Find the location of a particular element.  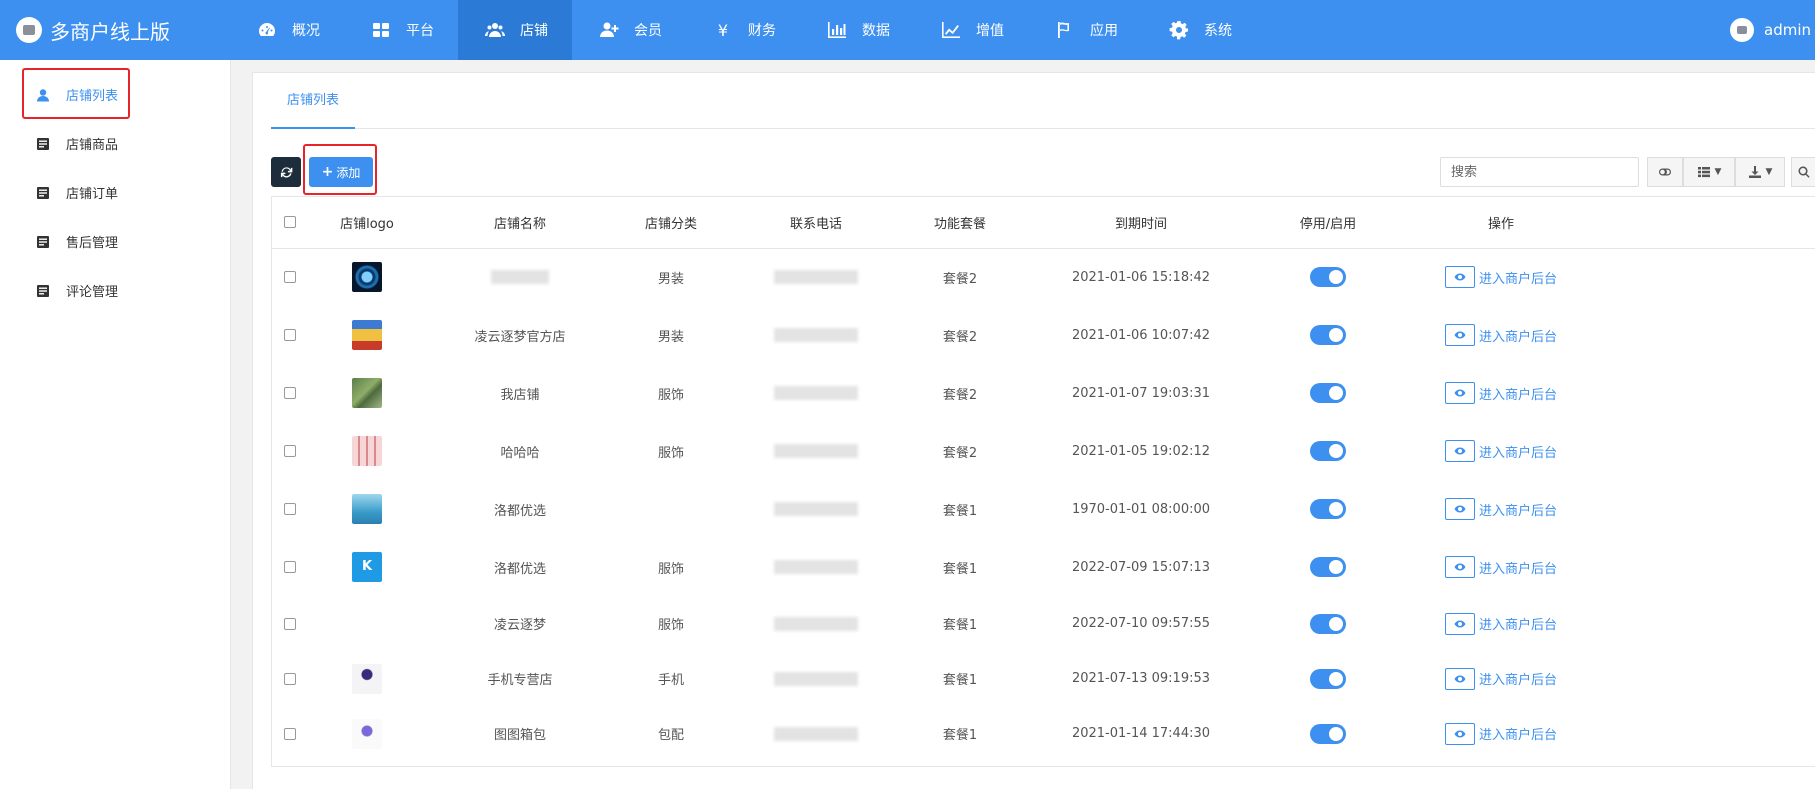

export-button: ▼ is located at coordinates (1760, 172).